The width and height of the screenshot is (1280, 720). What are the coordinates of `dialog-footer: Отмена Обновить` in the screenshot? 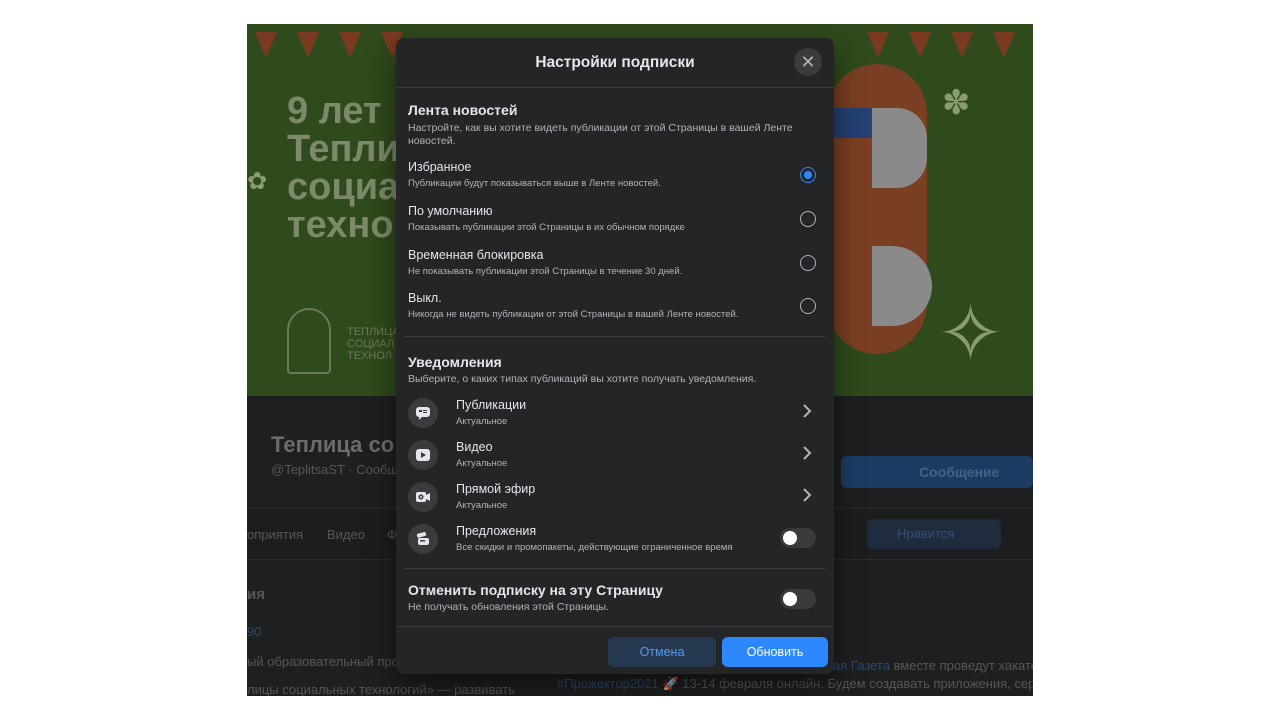 It's located at (615, 650).